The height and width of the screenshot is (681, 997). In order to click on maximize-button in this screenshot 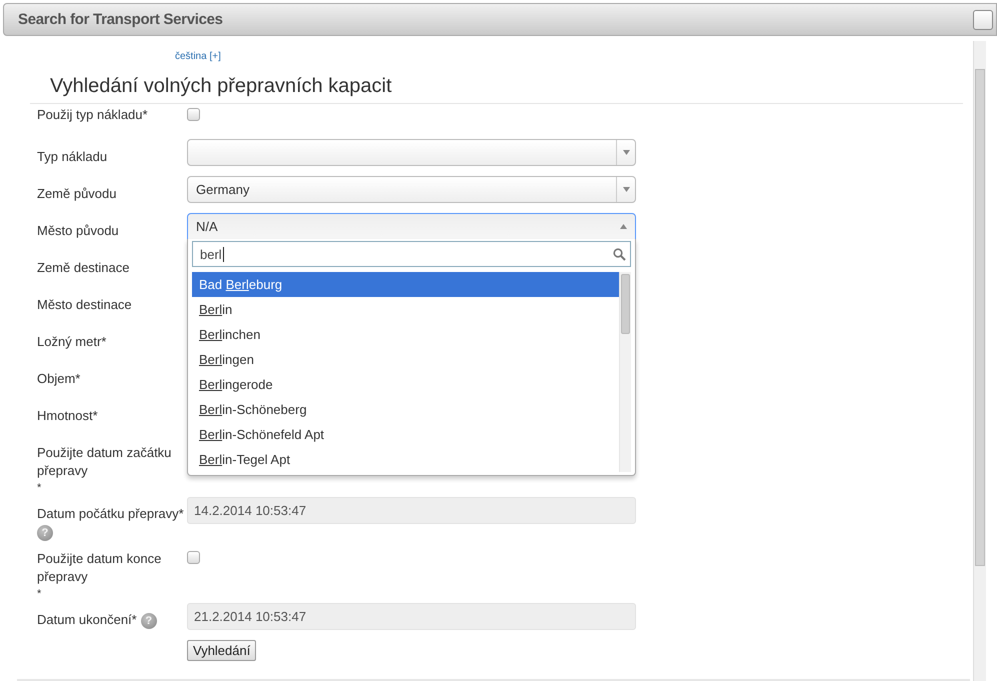, I will do `click(983, 20)`.